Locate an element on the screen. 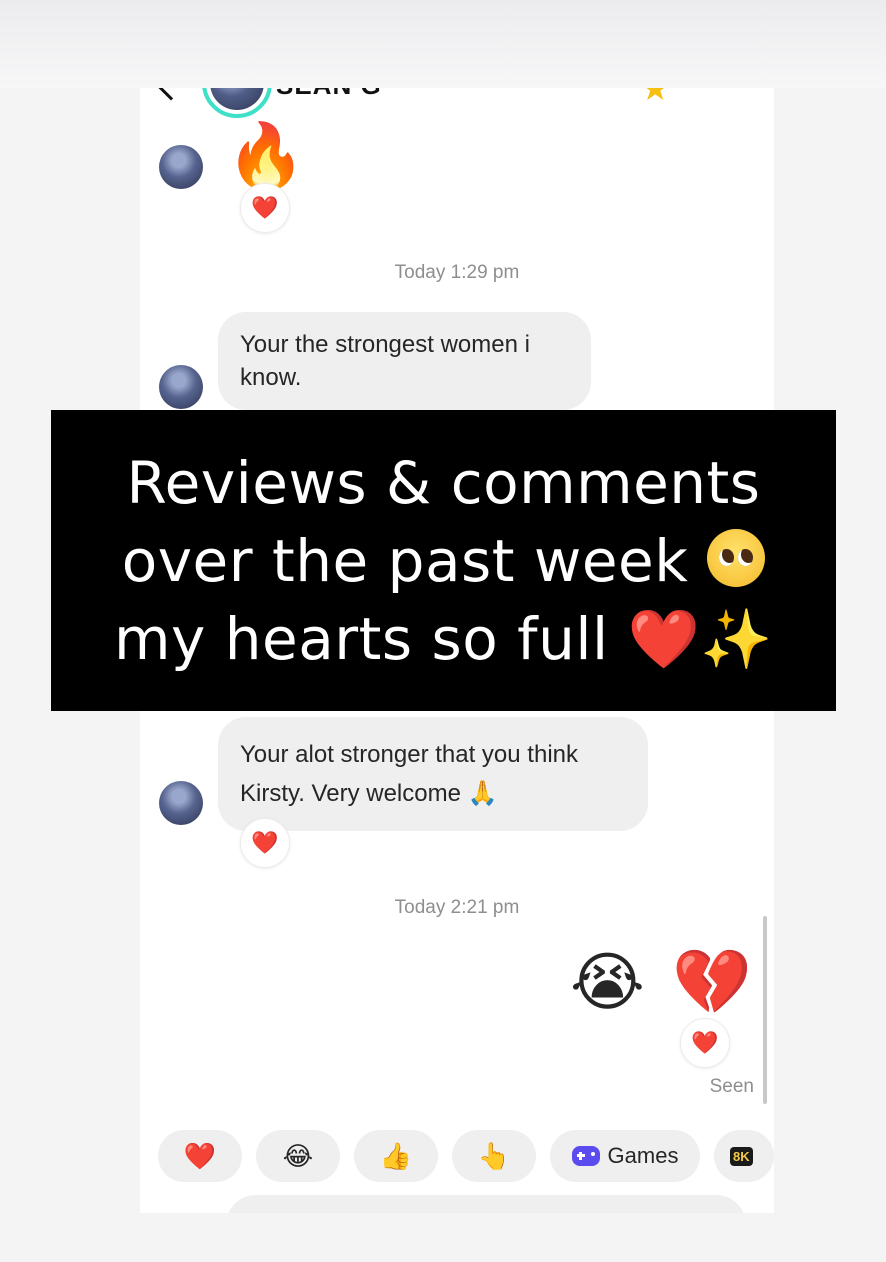  crying-emoji-message: 😭 is located at coordinates (607, 982).